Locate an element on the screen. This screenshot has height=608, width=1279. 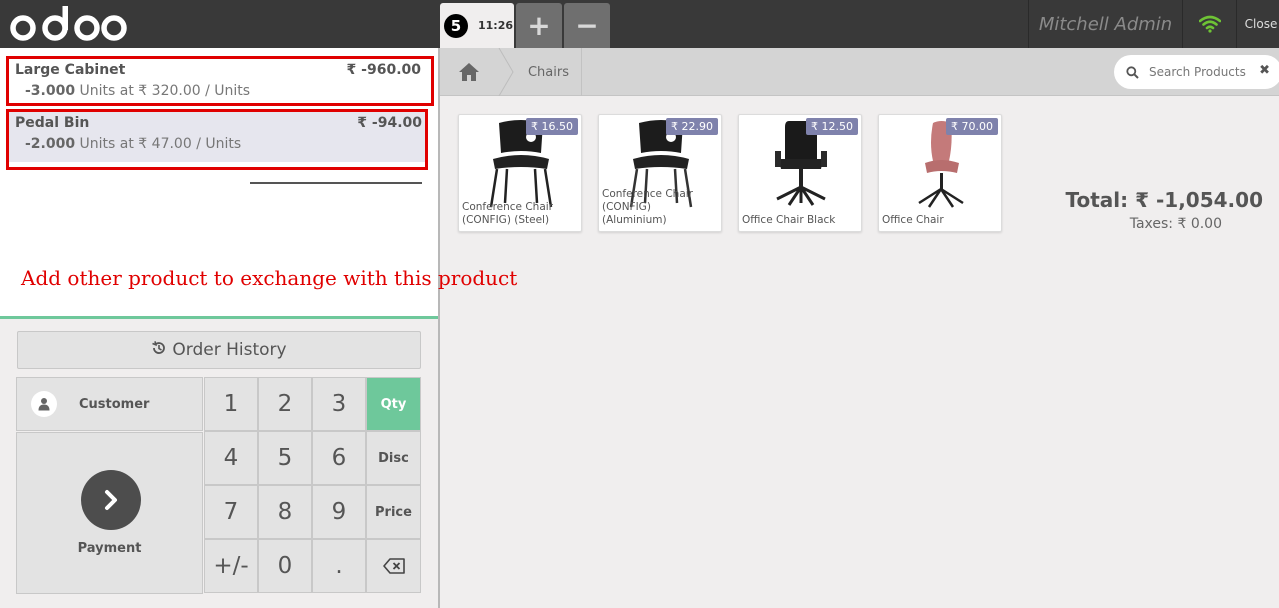
numpad-key-3: 3 is located at coordinates (339, 404).